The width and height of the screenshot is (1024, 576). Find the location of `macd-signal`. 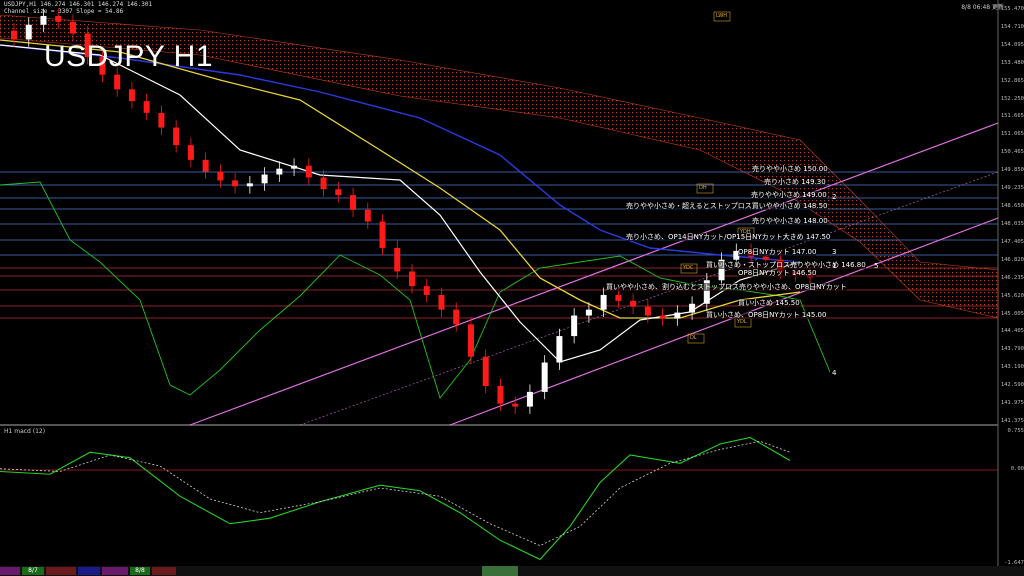

macd-signal is located at coordinates (395, 493).